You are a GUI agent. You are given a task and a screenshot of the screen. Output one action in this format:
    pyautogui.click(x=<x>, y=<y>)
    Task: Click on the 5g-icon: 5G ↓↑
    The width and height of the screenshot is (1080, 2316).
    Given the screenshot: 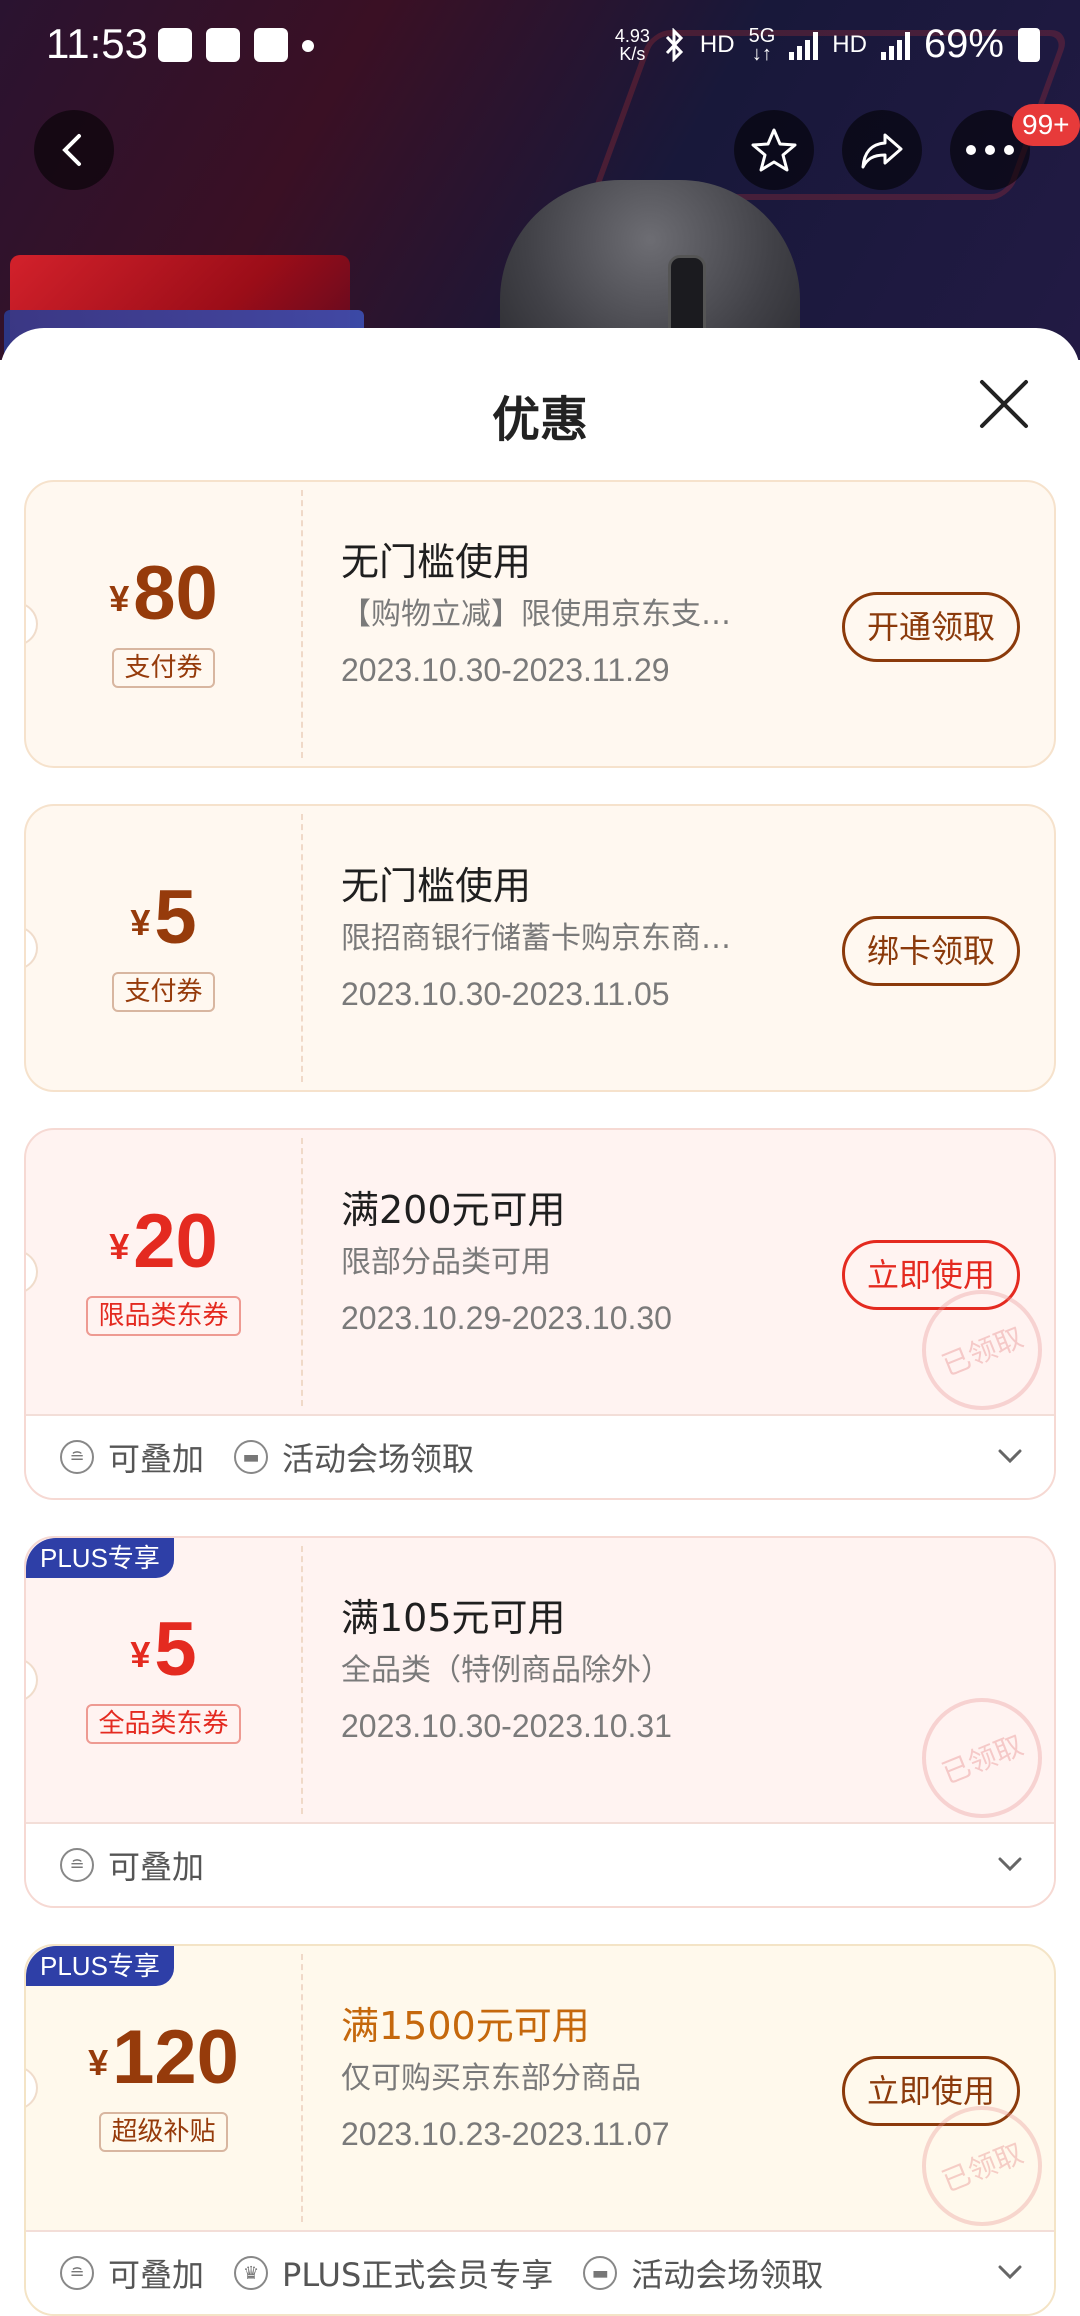 What is the action you would take?
    pyautogui.click(x=762, y=44)
    